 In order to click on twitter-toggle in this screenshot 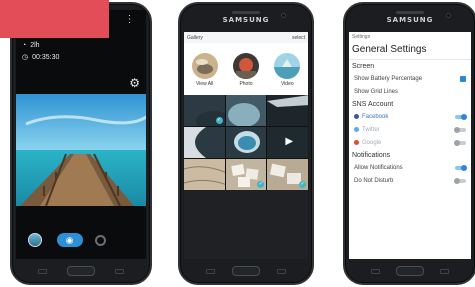, I will do `click(460, 129)`.